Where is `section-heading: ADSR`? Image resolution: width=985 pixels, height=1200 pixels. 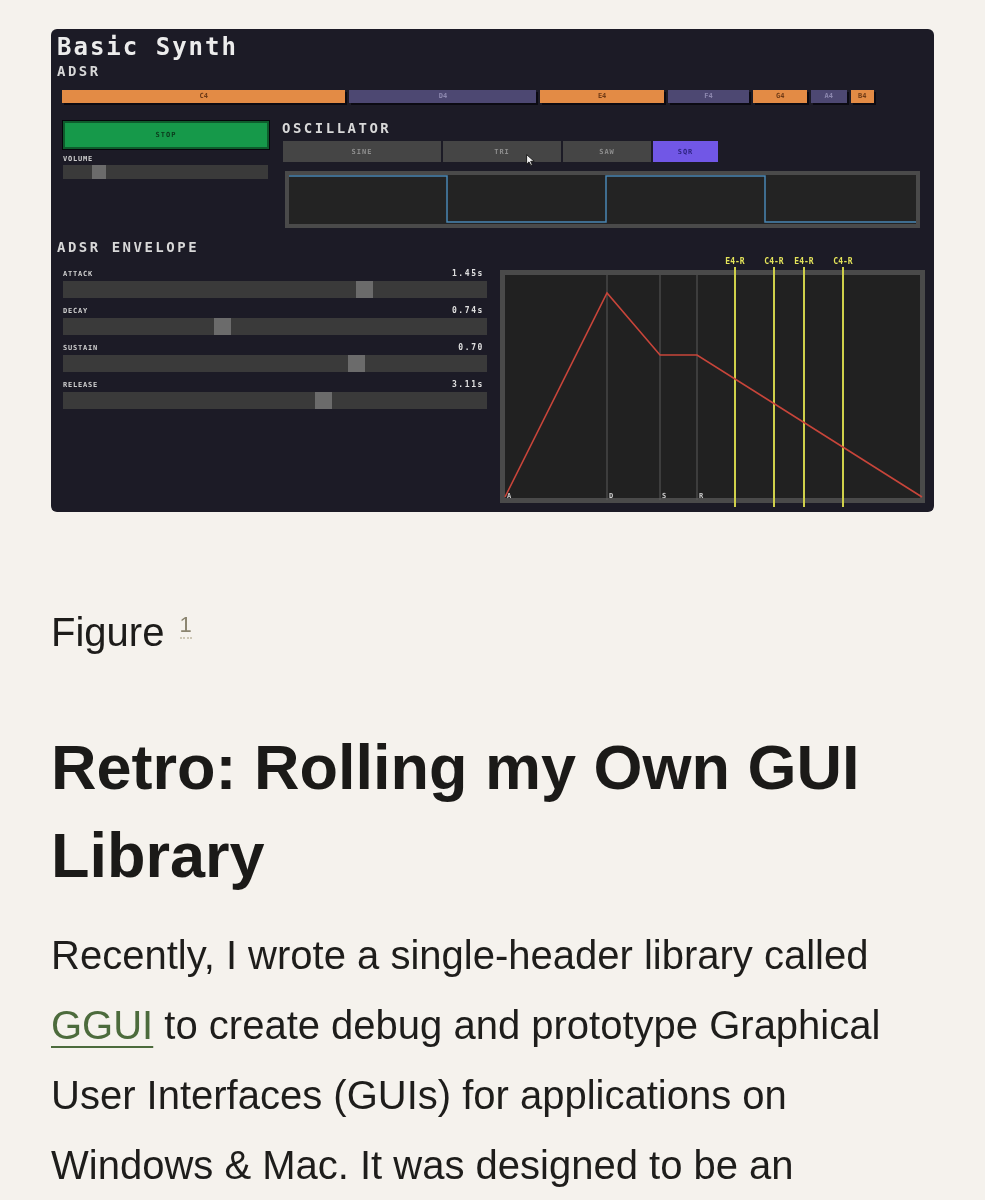 section-heading: ADSR is located at coordinates (79, 71).